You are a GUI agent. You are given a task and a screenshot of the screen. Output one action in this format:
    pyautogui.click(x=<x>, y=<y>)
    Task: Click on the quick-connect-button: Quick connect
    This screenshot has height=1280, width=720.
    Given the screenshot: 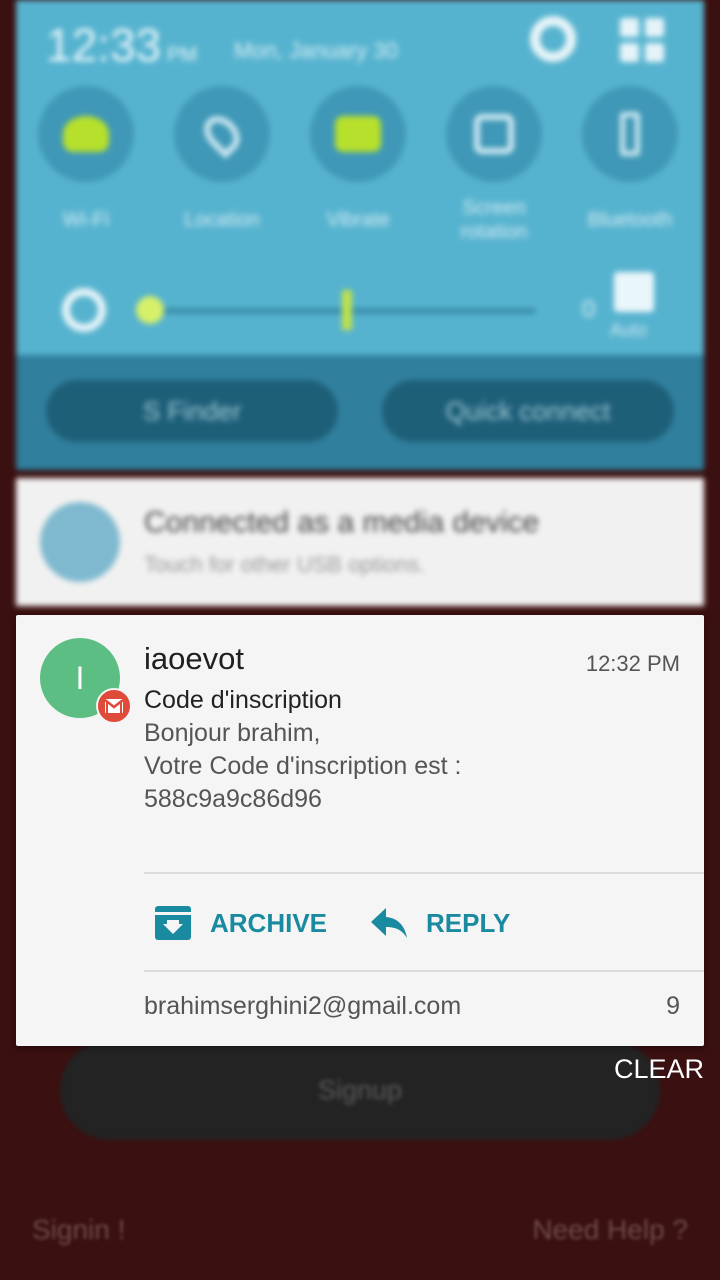 What is the action you would take?
    pyautogui.click(x=528, y=411)
    